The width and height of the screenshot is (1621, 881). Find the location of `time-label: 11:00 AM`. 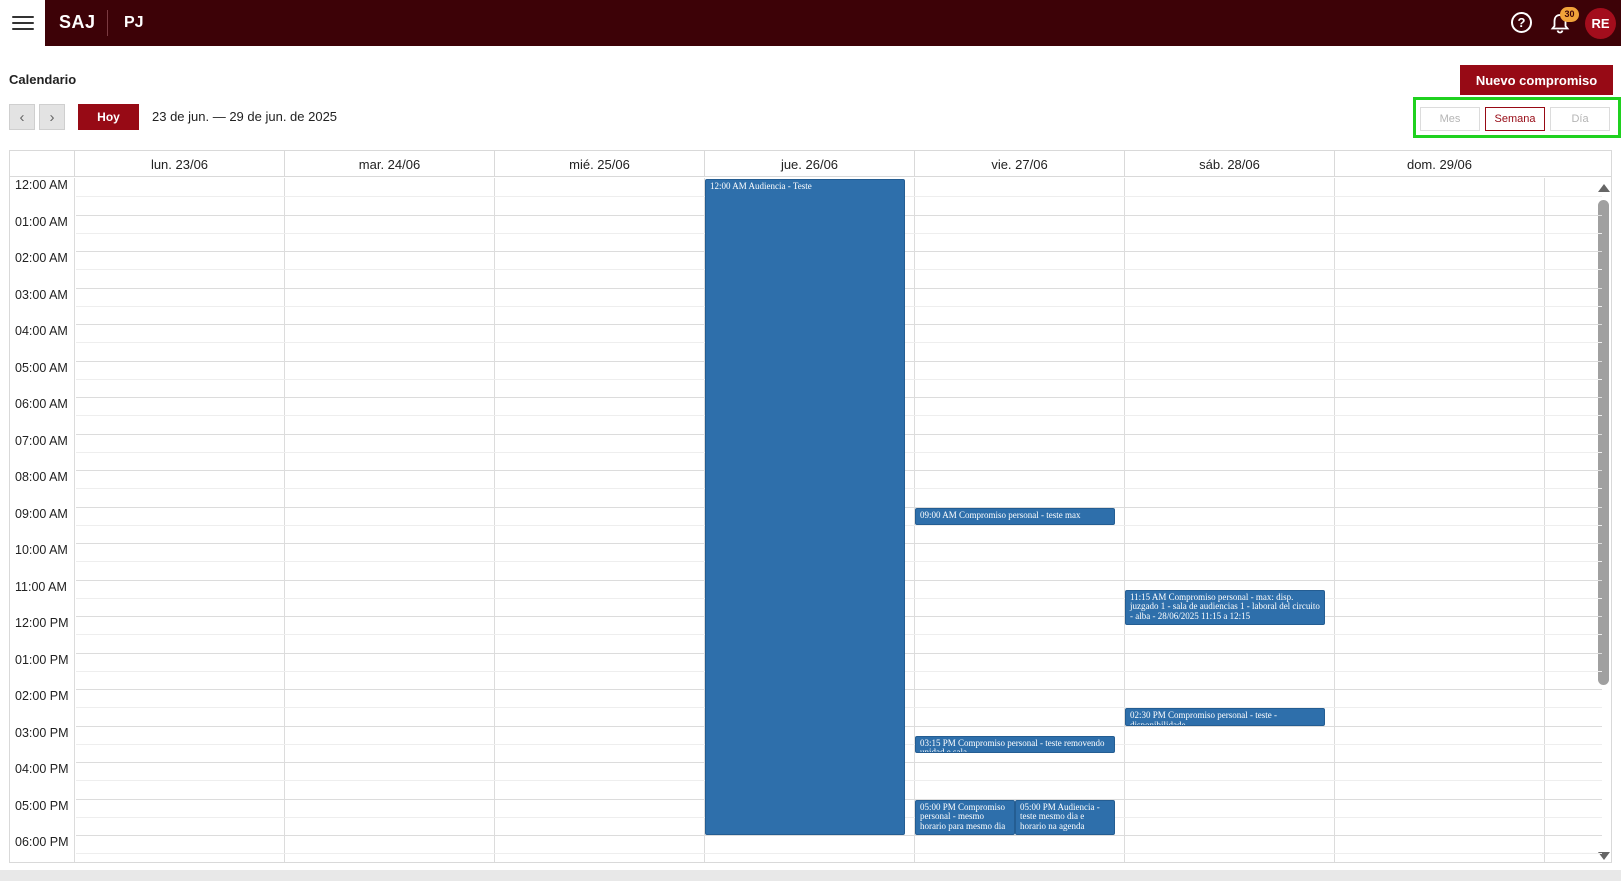

time-label: 11:00 AM is located at coordinates (41, 586).